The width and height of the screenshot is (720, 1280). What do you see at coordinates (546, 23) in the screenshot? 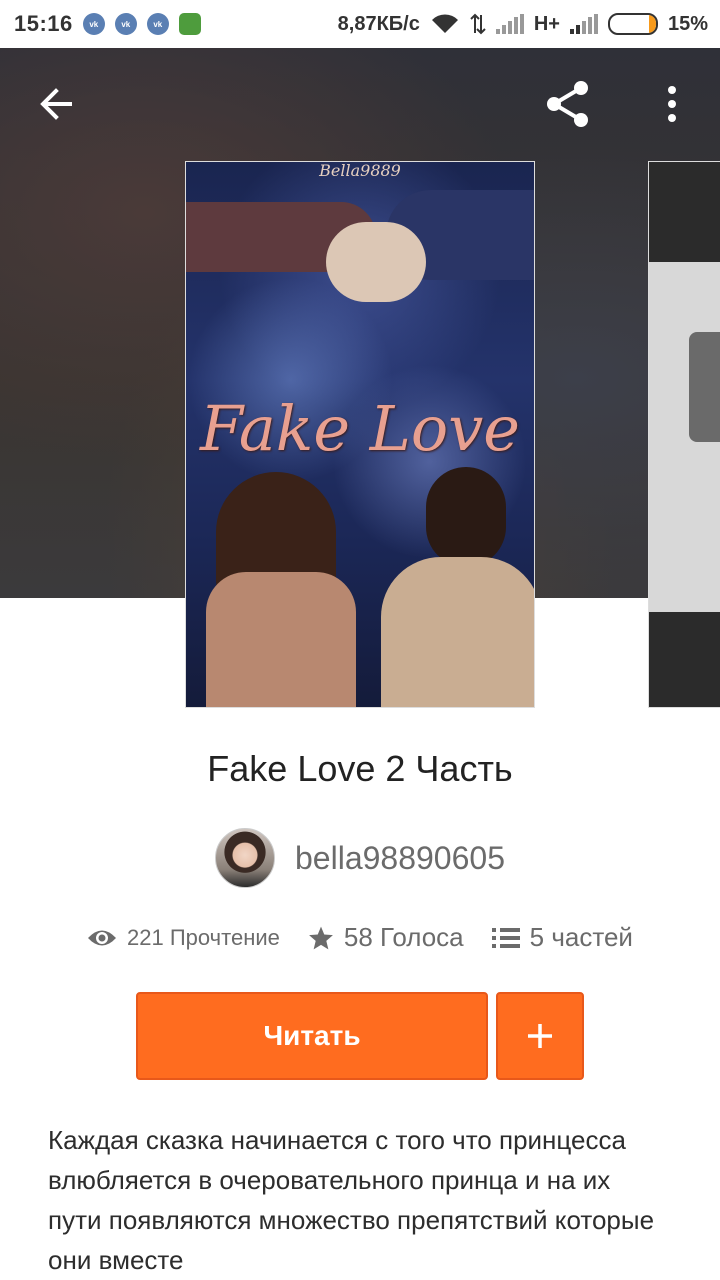
I see `network-type: H+` at bounding box center [546, 23].